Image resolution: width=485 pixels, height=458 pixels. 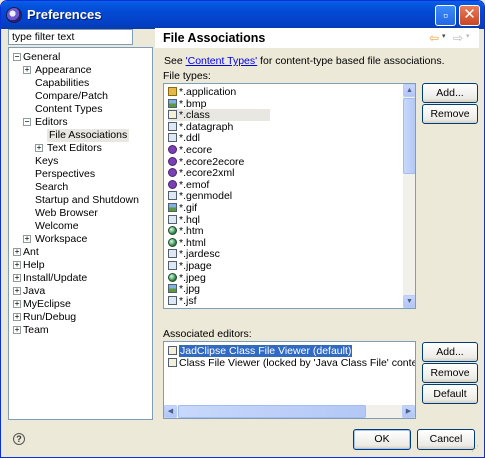 I want to click on file-type-name: *.datagraph, so click(x=206, y=126).